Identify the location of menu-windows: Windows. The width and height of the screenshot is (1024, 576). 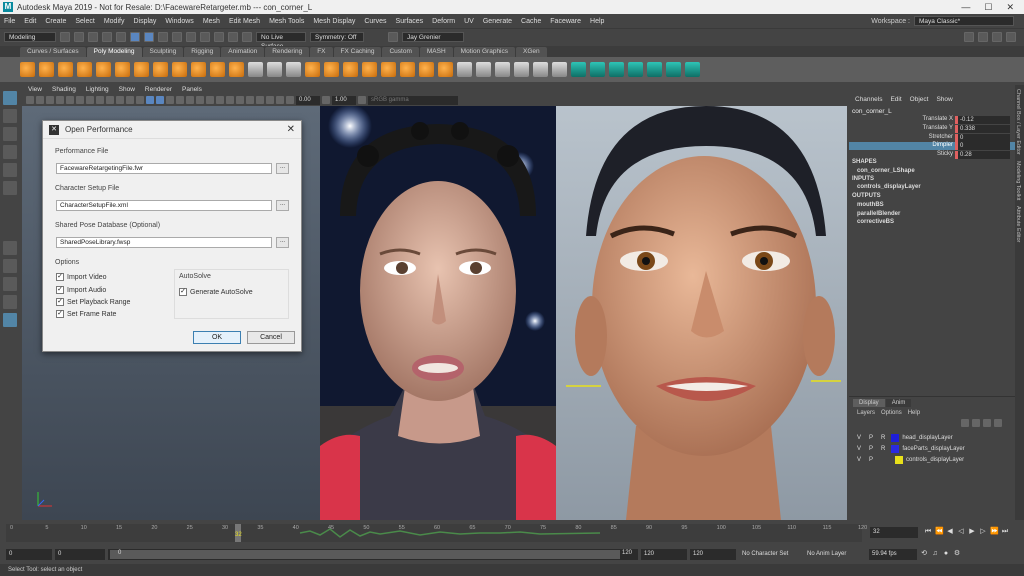
(179, 21).